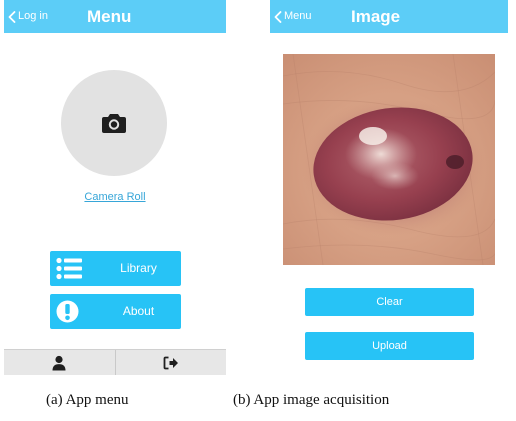  I want to click on camera-button, so click(114, 123).